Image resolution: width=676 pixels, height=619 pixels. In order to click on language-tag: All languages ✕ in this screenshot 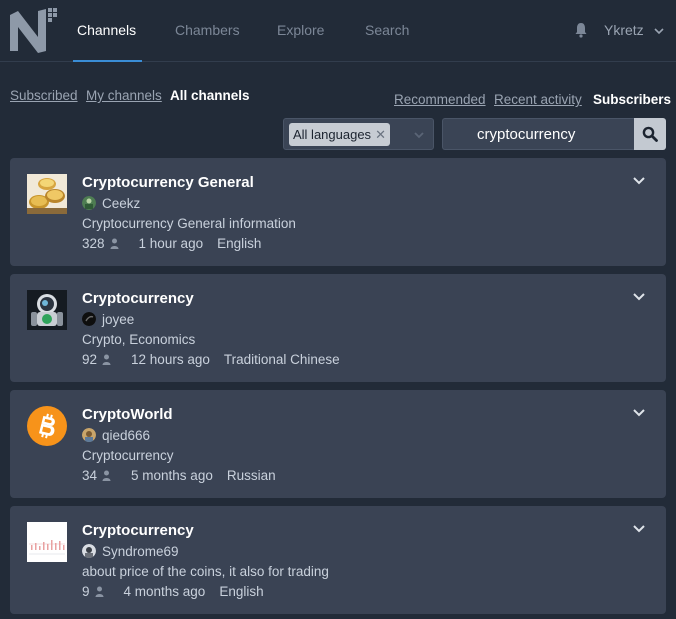, I will do `click(339, 134)`.